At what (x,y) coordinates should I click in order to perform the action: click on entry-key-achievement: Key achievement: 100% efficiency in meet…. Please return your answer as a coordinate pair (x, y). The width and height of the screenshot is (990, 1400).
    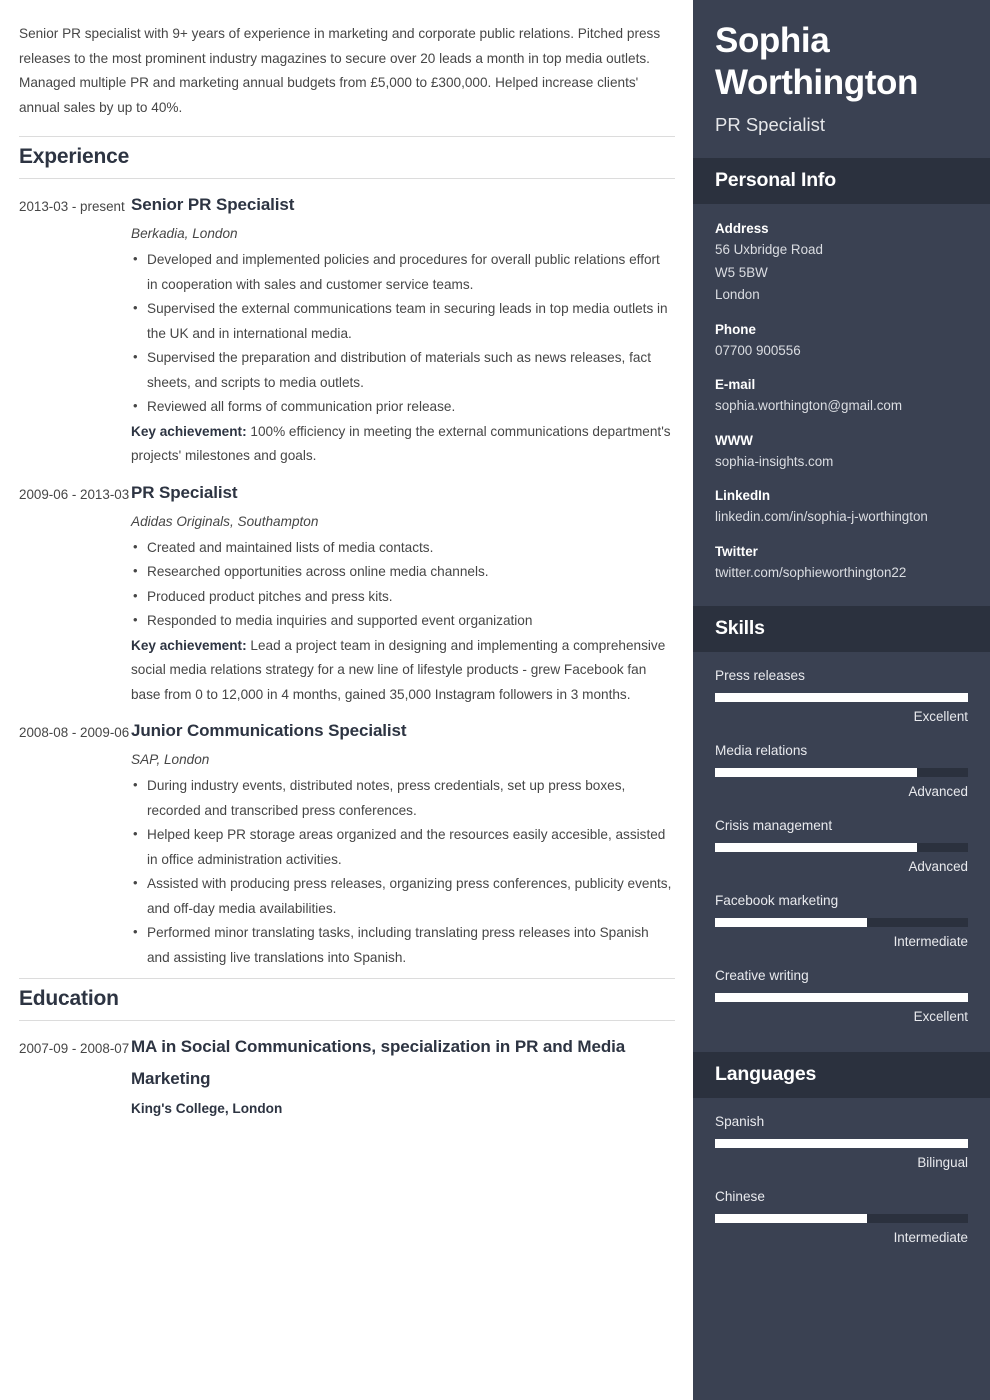
    Looking at the image, I should click on (401, 443).